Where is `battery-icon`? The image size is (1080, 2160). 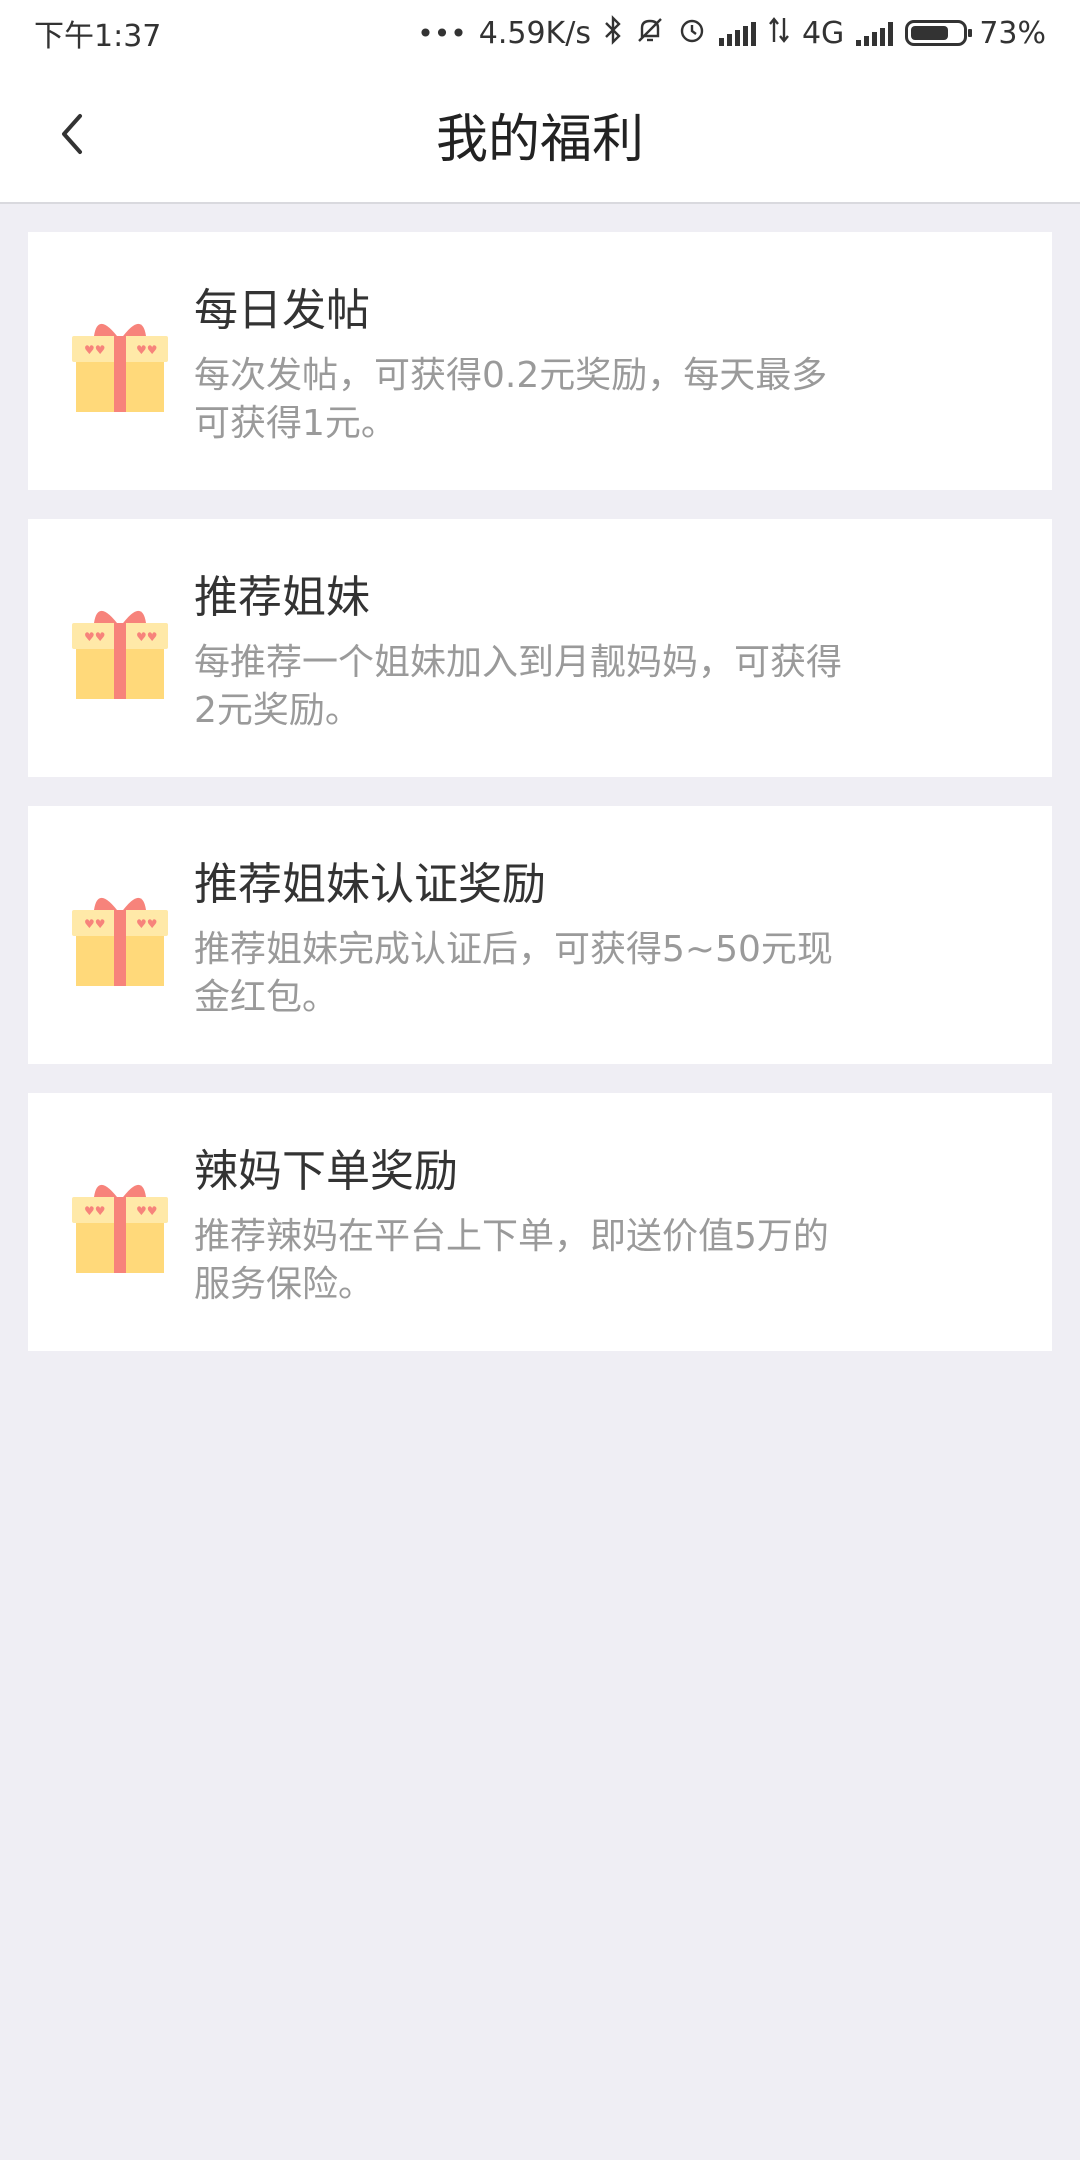
battery-icon is located at coordinates (939, 33).